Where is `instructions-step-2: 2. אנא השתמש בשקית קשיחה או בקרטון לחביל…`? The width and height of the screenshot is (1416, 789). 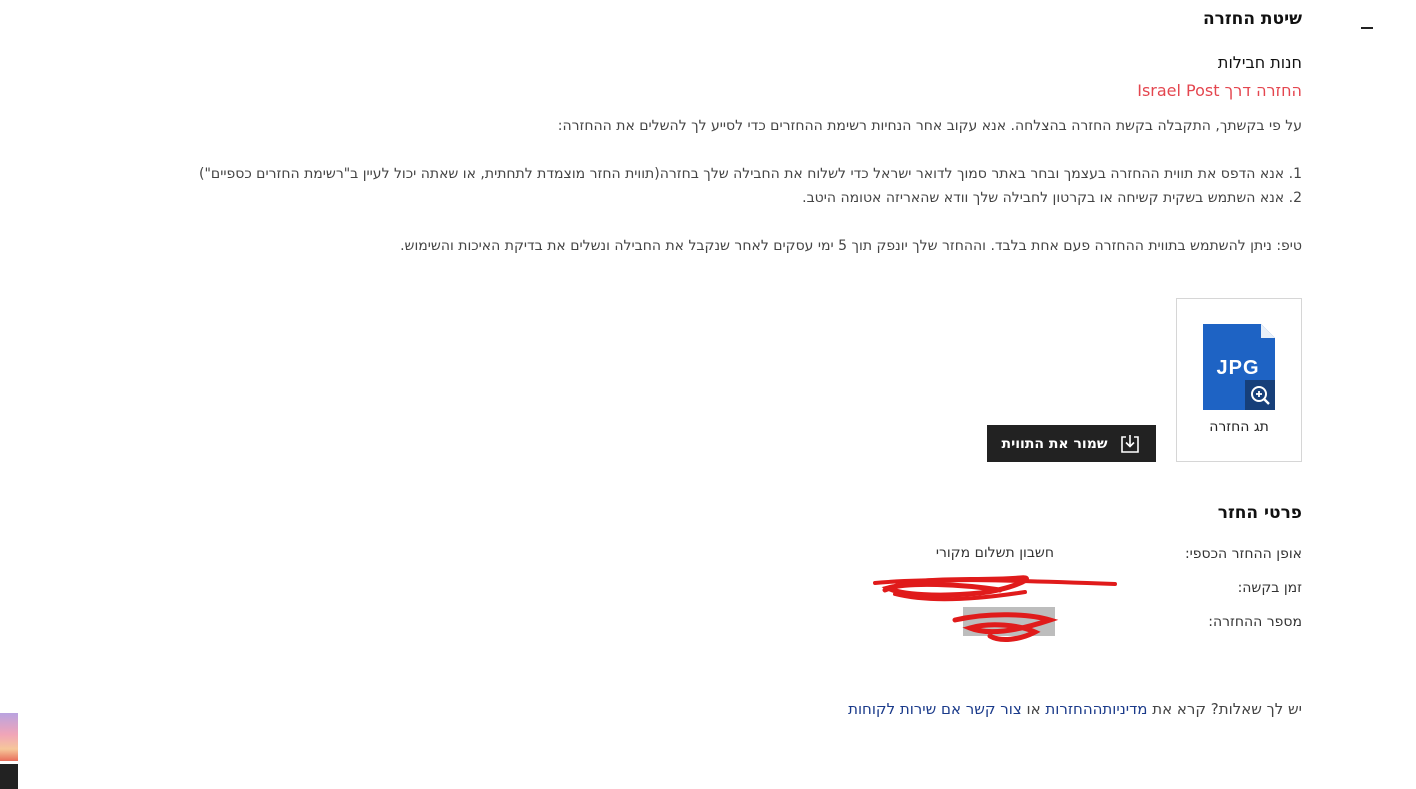 instructions-step-2: 2. אנא השתמש בשקית קשיחה או בקרטון לחביל… is located at coordinates (1052, 198).